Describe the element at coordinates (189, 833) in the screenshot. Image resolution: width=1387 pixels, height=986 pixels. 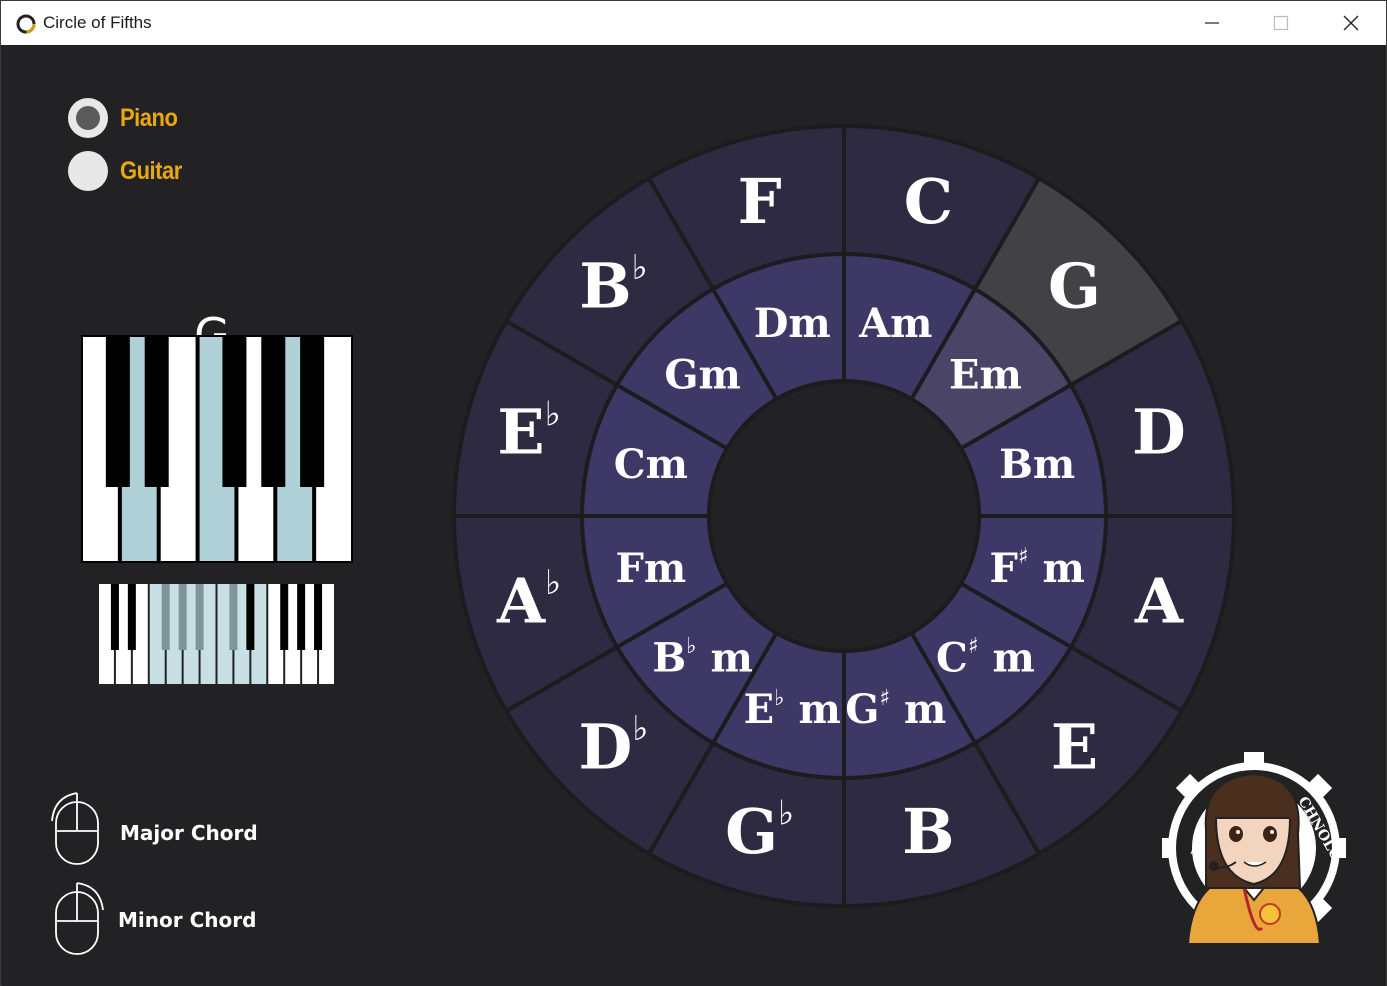
I see `major-chord-label: Major Chord` at that location.